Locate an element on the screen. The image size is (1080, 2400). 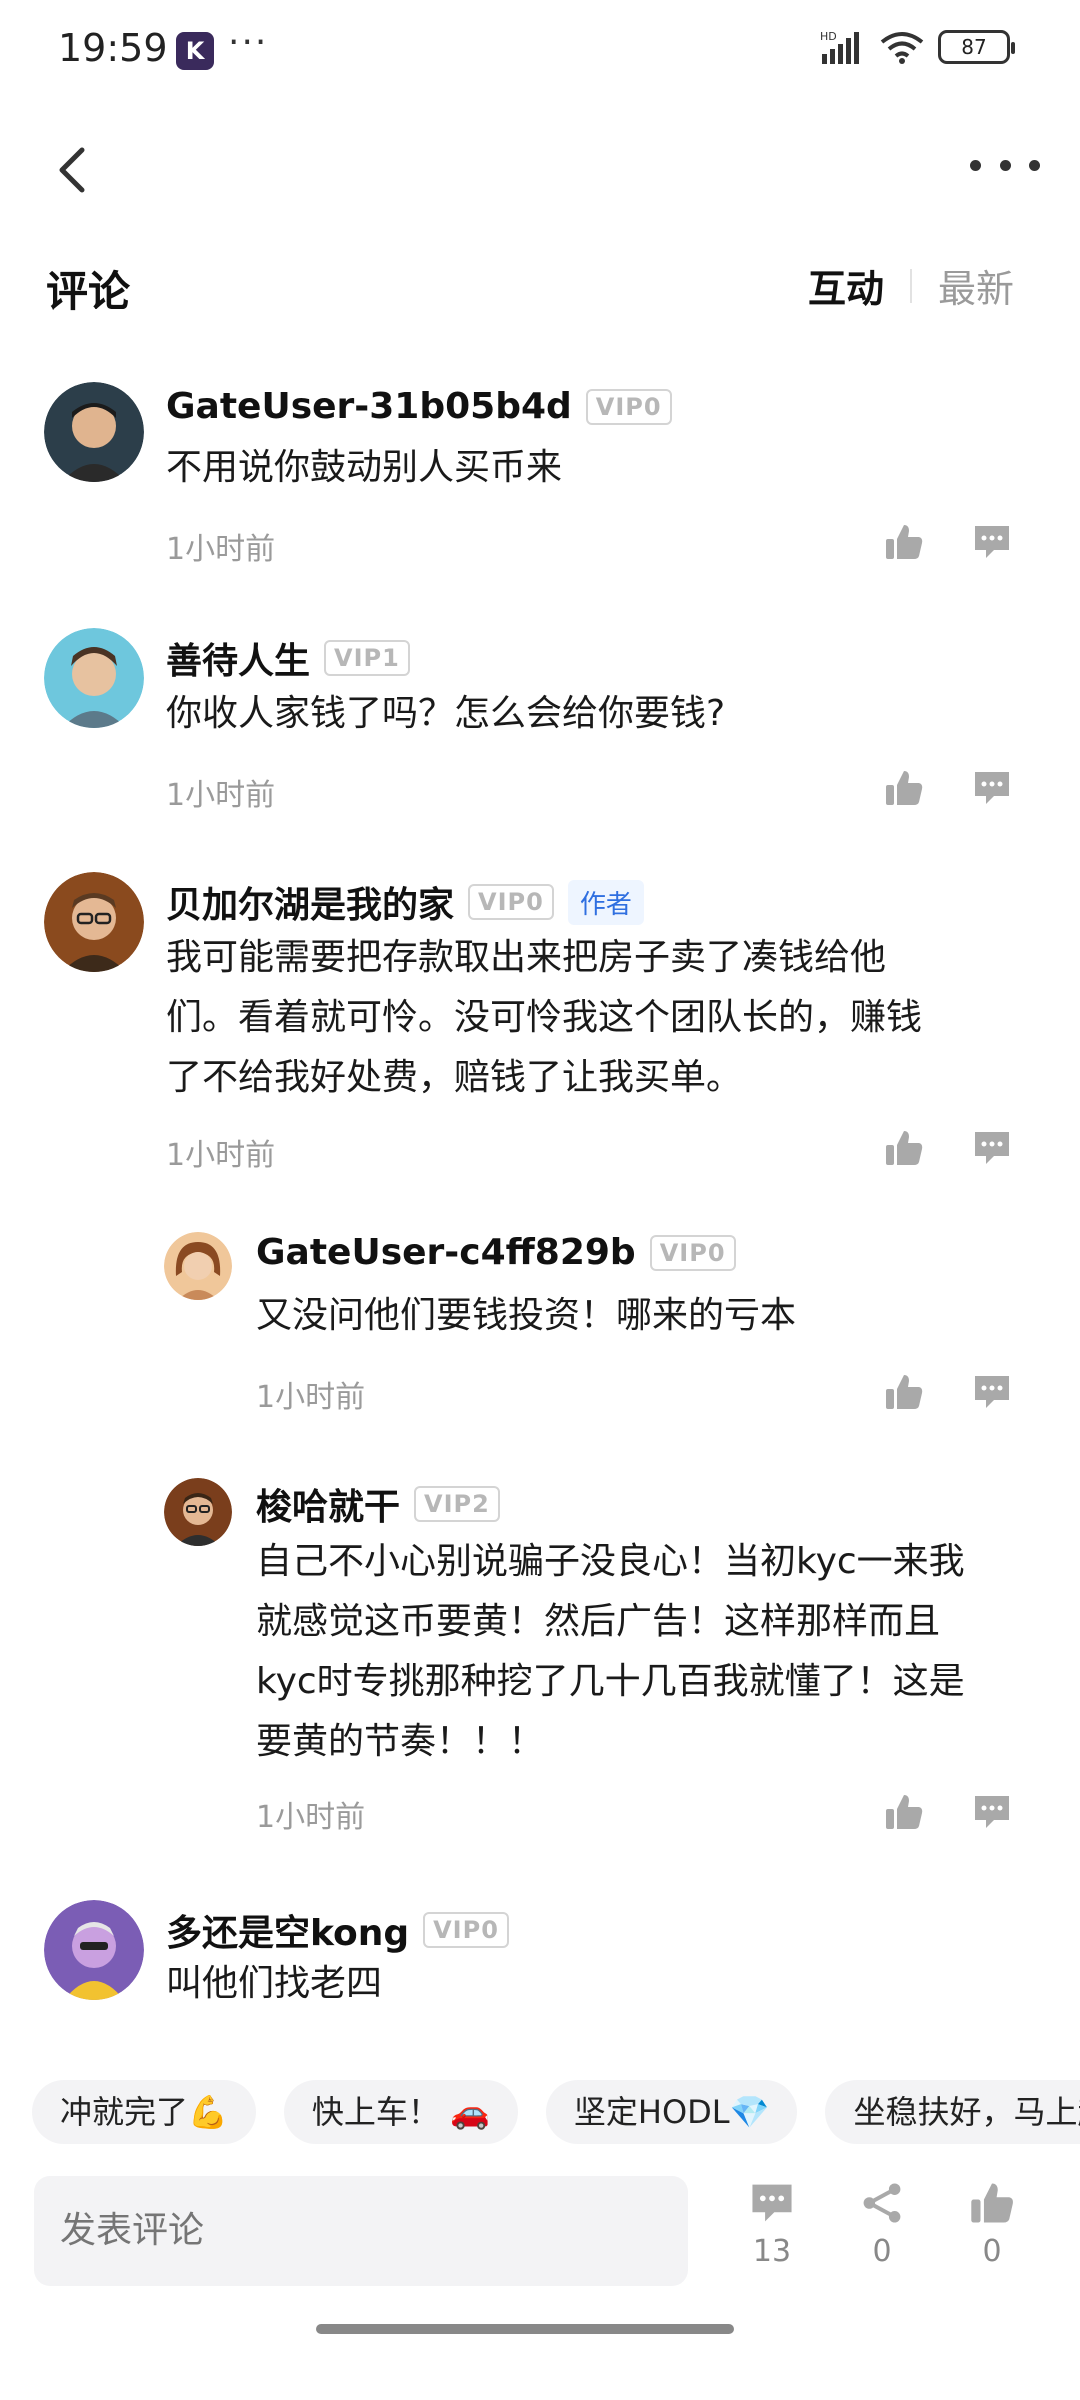
chevron-left-icon is located at coordinates (72, 170).